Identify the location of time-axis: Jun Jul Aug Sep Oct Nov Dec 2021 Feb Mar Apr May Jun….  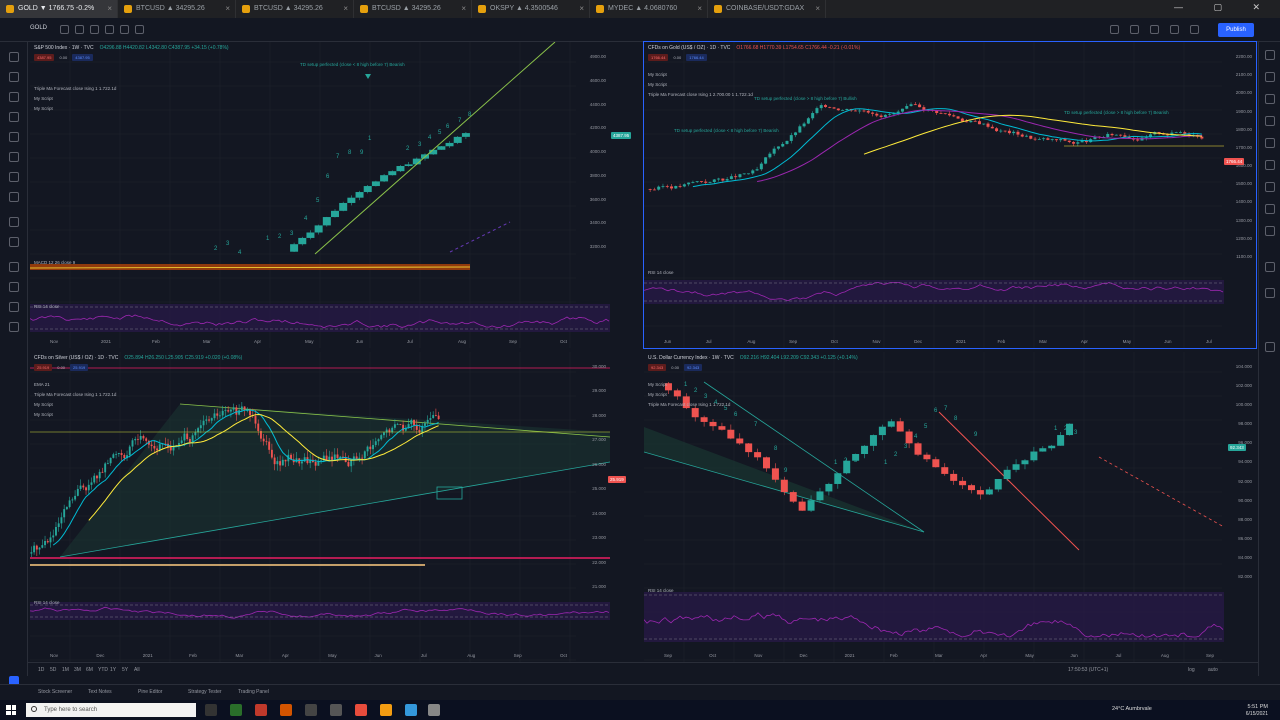
(932, 342).